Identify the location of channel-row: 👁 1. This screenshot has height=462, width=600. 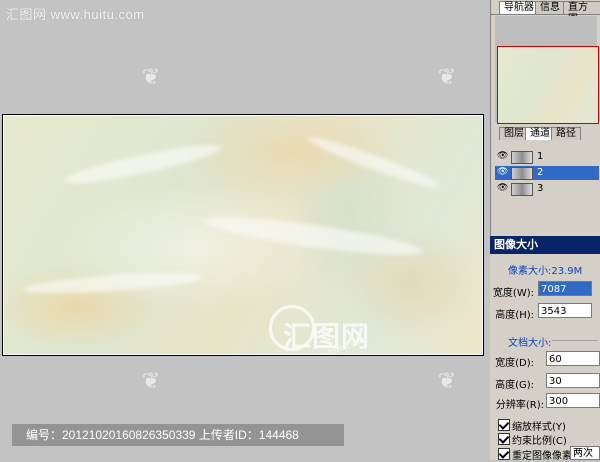
(547, 157).